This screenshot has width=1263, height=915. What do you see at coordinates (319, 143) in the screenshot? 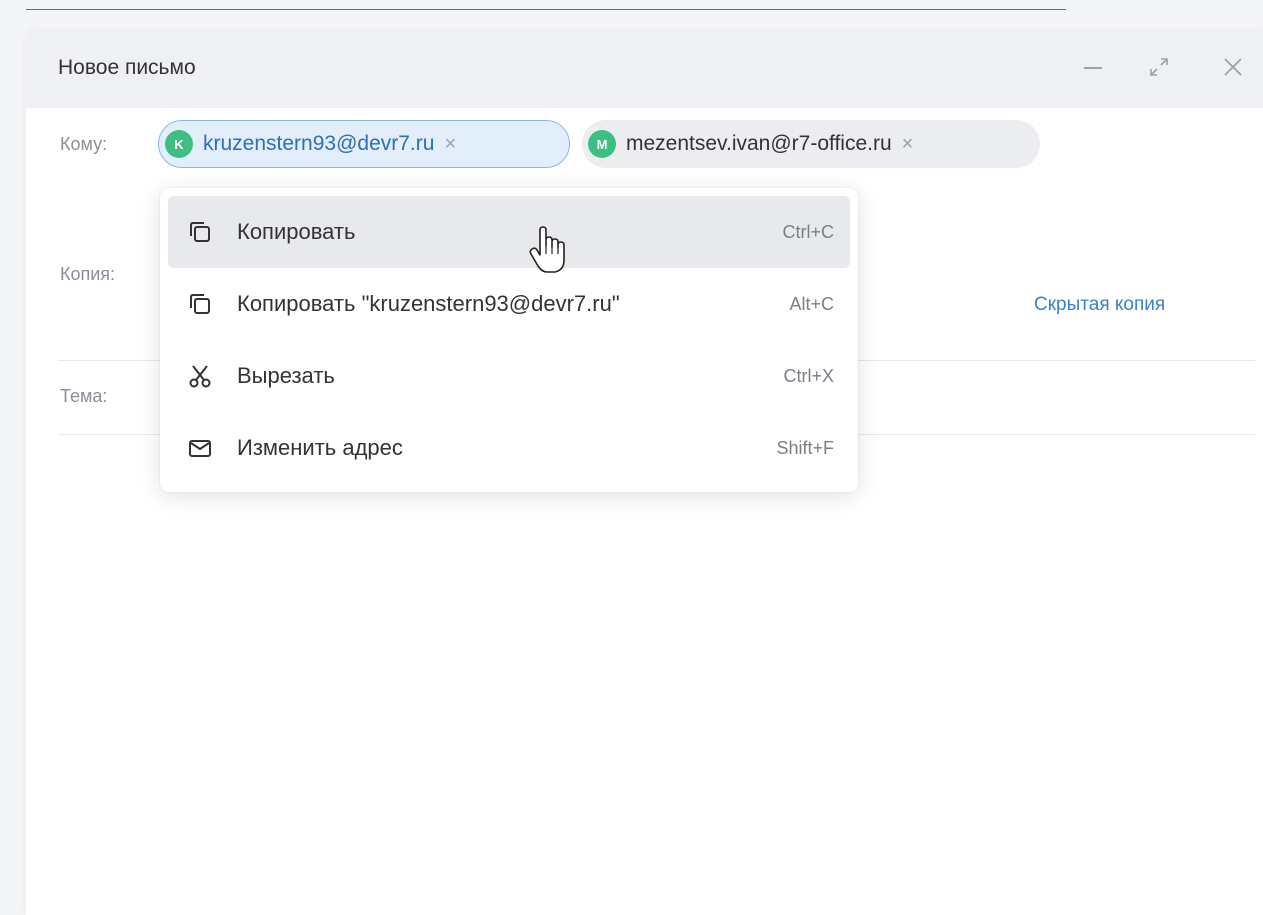
I see `recipient-email: kruzenstern93@devr7.ru` at bounding box center [319, 143].